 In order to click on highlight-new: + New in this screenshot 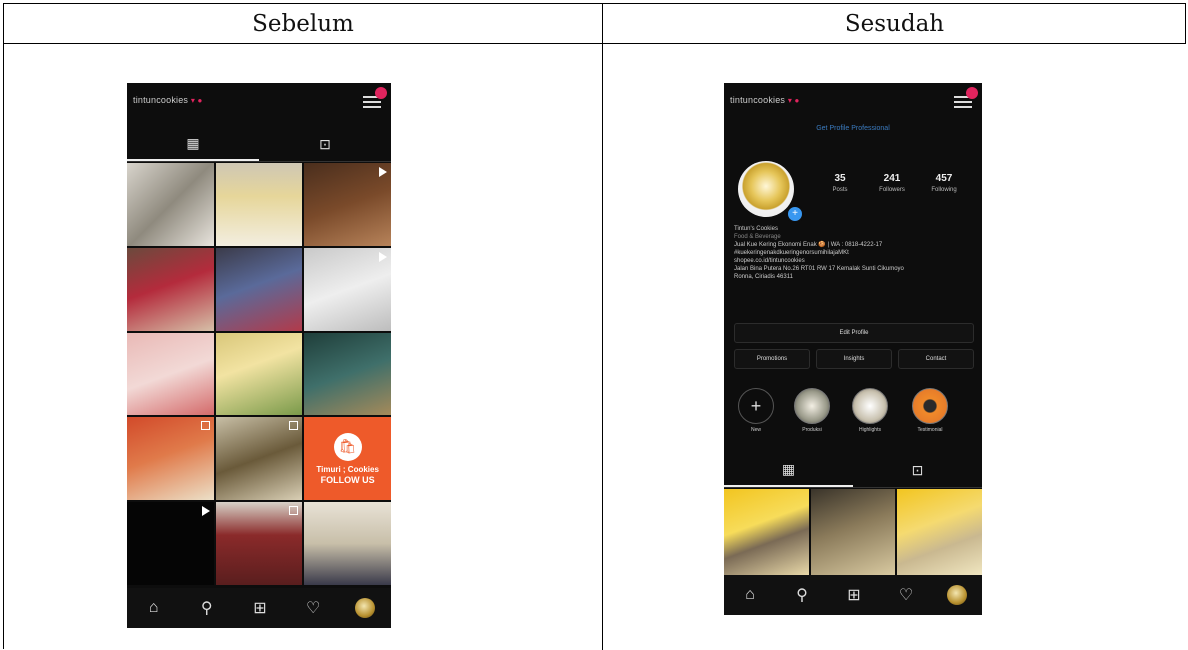, I will do `click(756, 410)`.